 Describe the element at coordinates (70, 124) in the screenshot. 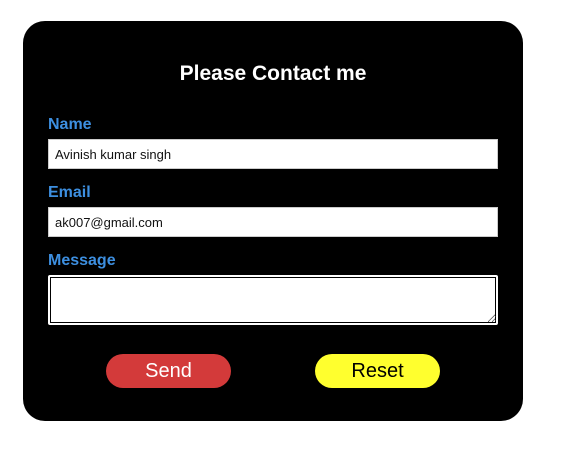

I see `name-label: Name` at that location.